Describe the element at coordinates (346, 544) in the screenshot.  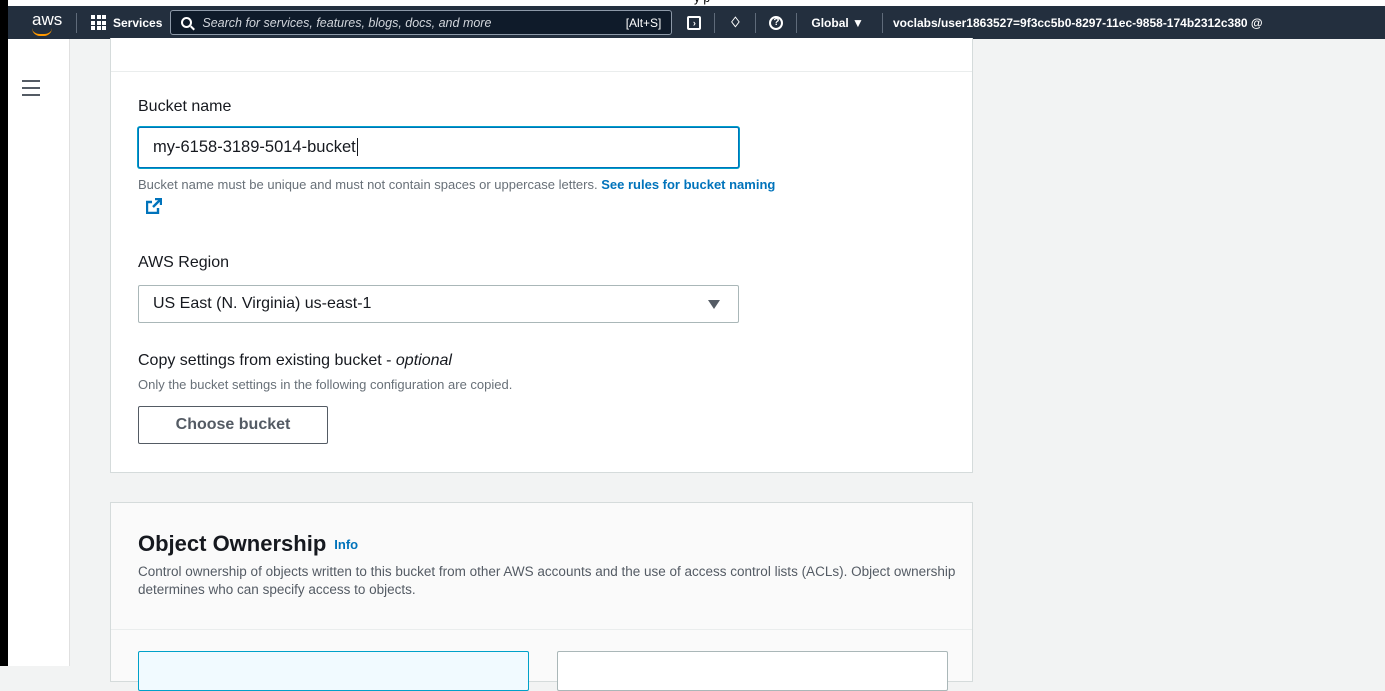
I see `info-link: Info` at that location.